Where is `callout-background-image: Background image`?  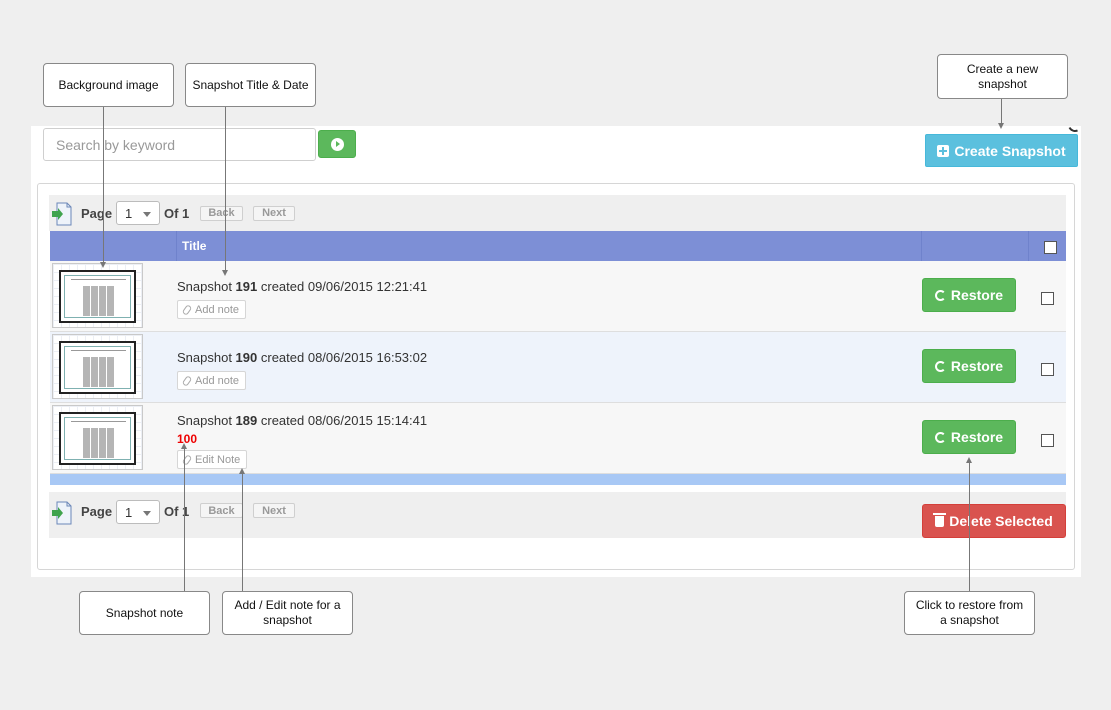
callout-background-image: Background image is located at coordinates (108, 85).